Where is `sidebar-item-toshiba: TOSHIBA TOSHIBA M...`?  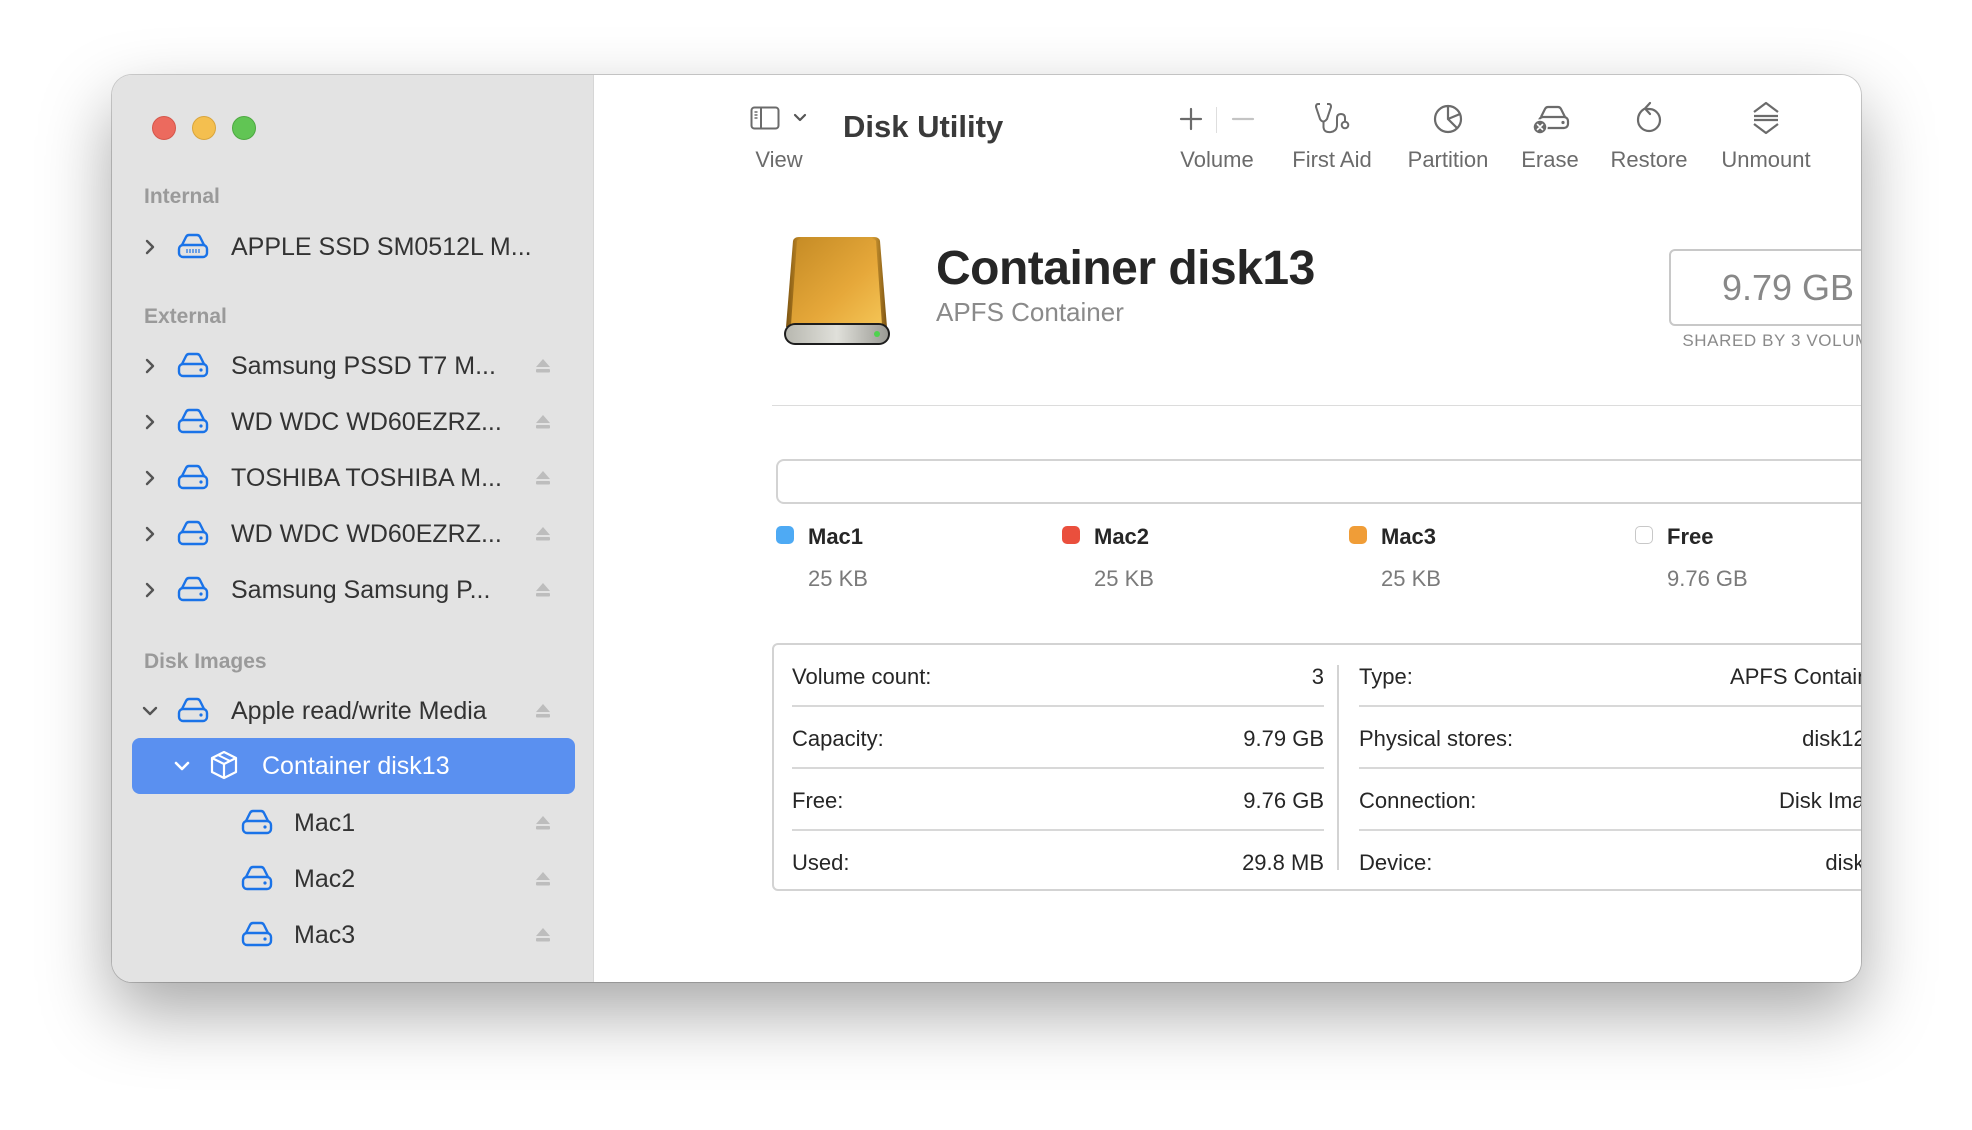
sidebar-item-toshiba: TOSHIBA TOSHIBA M... is located at coordinates (353, 478).